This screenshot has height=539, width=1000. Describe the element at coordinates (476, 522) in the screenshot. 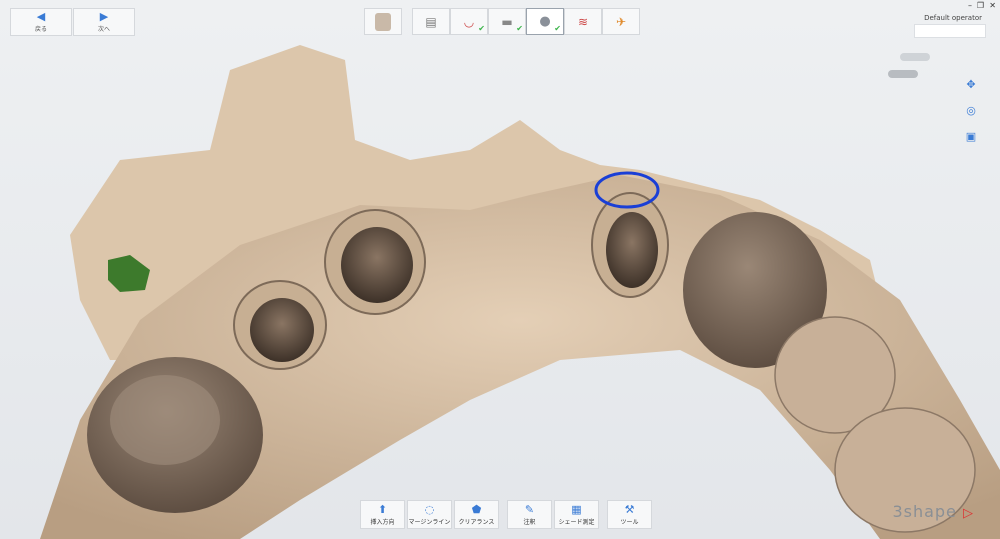

I see `clearance-label: クリアランス` at that location.